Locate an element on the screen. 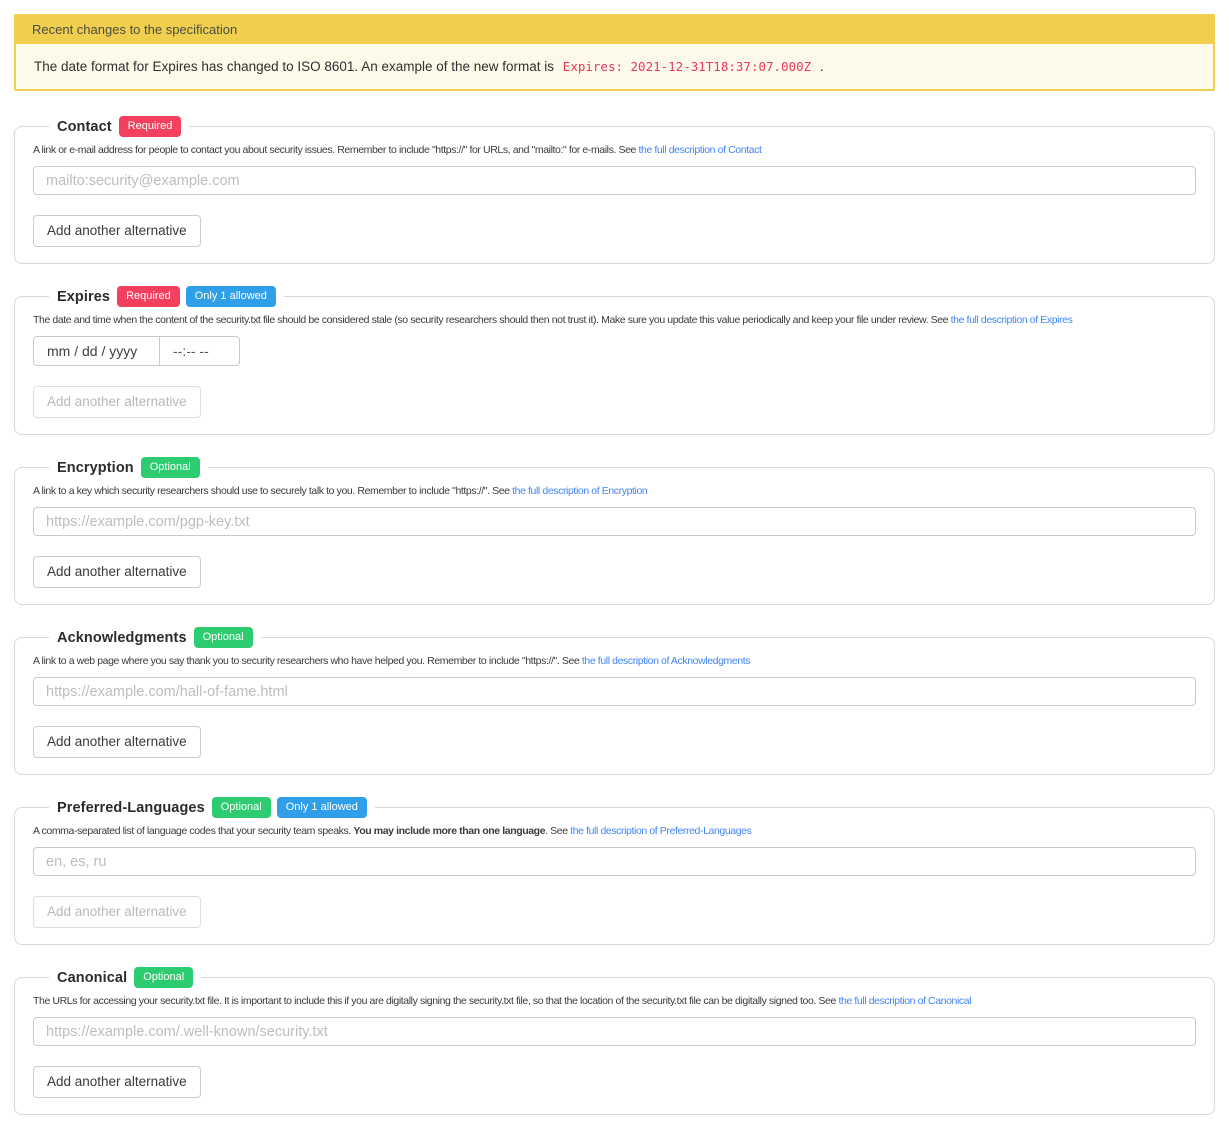 The image size is (1229, 1137). section-title: Contact is located at coordinates (84, 126).